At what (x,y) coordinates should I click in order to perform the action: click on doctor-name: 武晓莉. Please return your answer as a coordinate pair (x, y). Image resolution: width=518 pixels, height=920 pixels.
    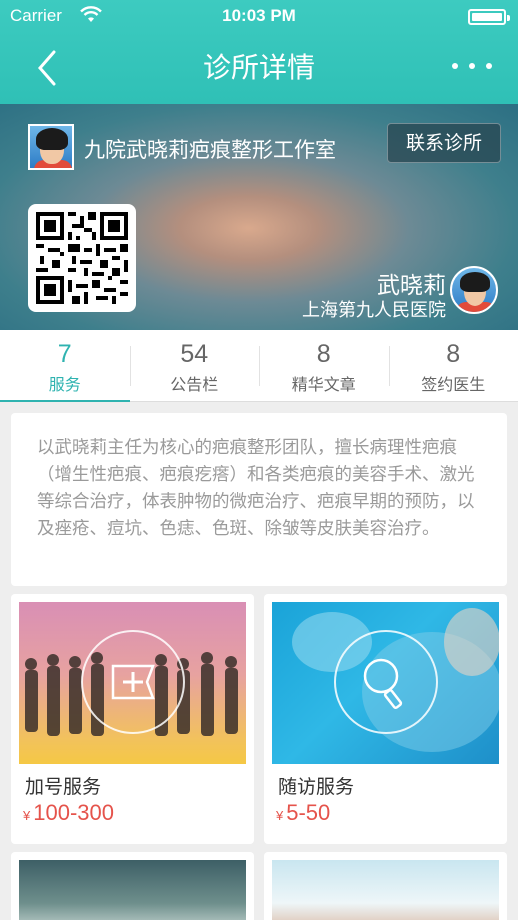
    Looking at the image, I should click on (411, 286).